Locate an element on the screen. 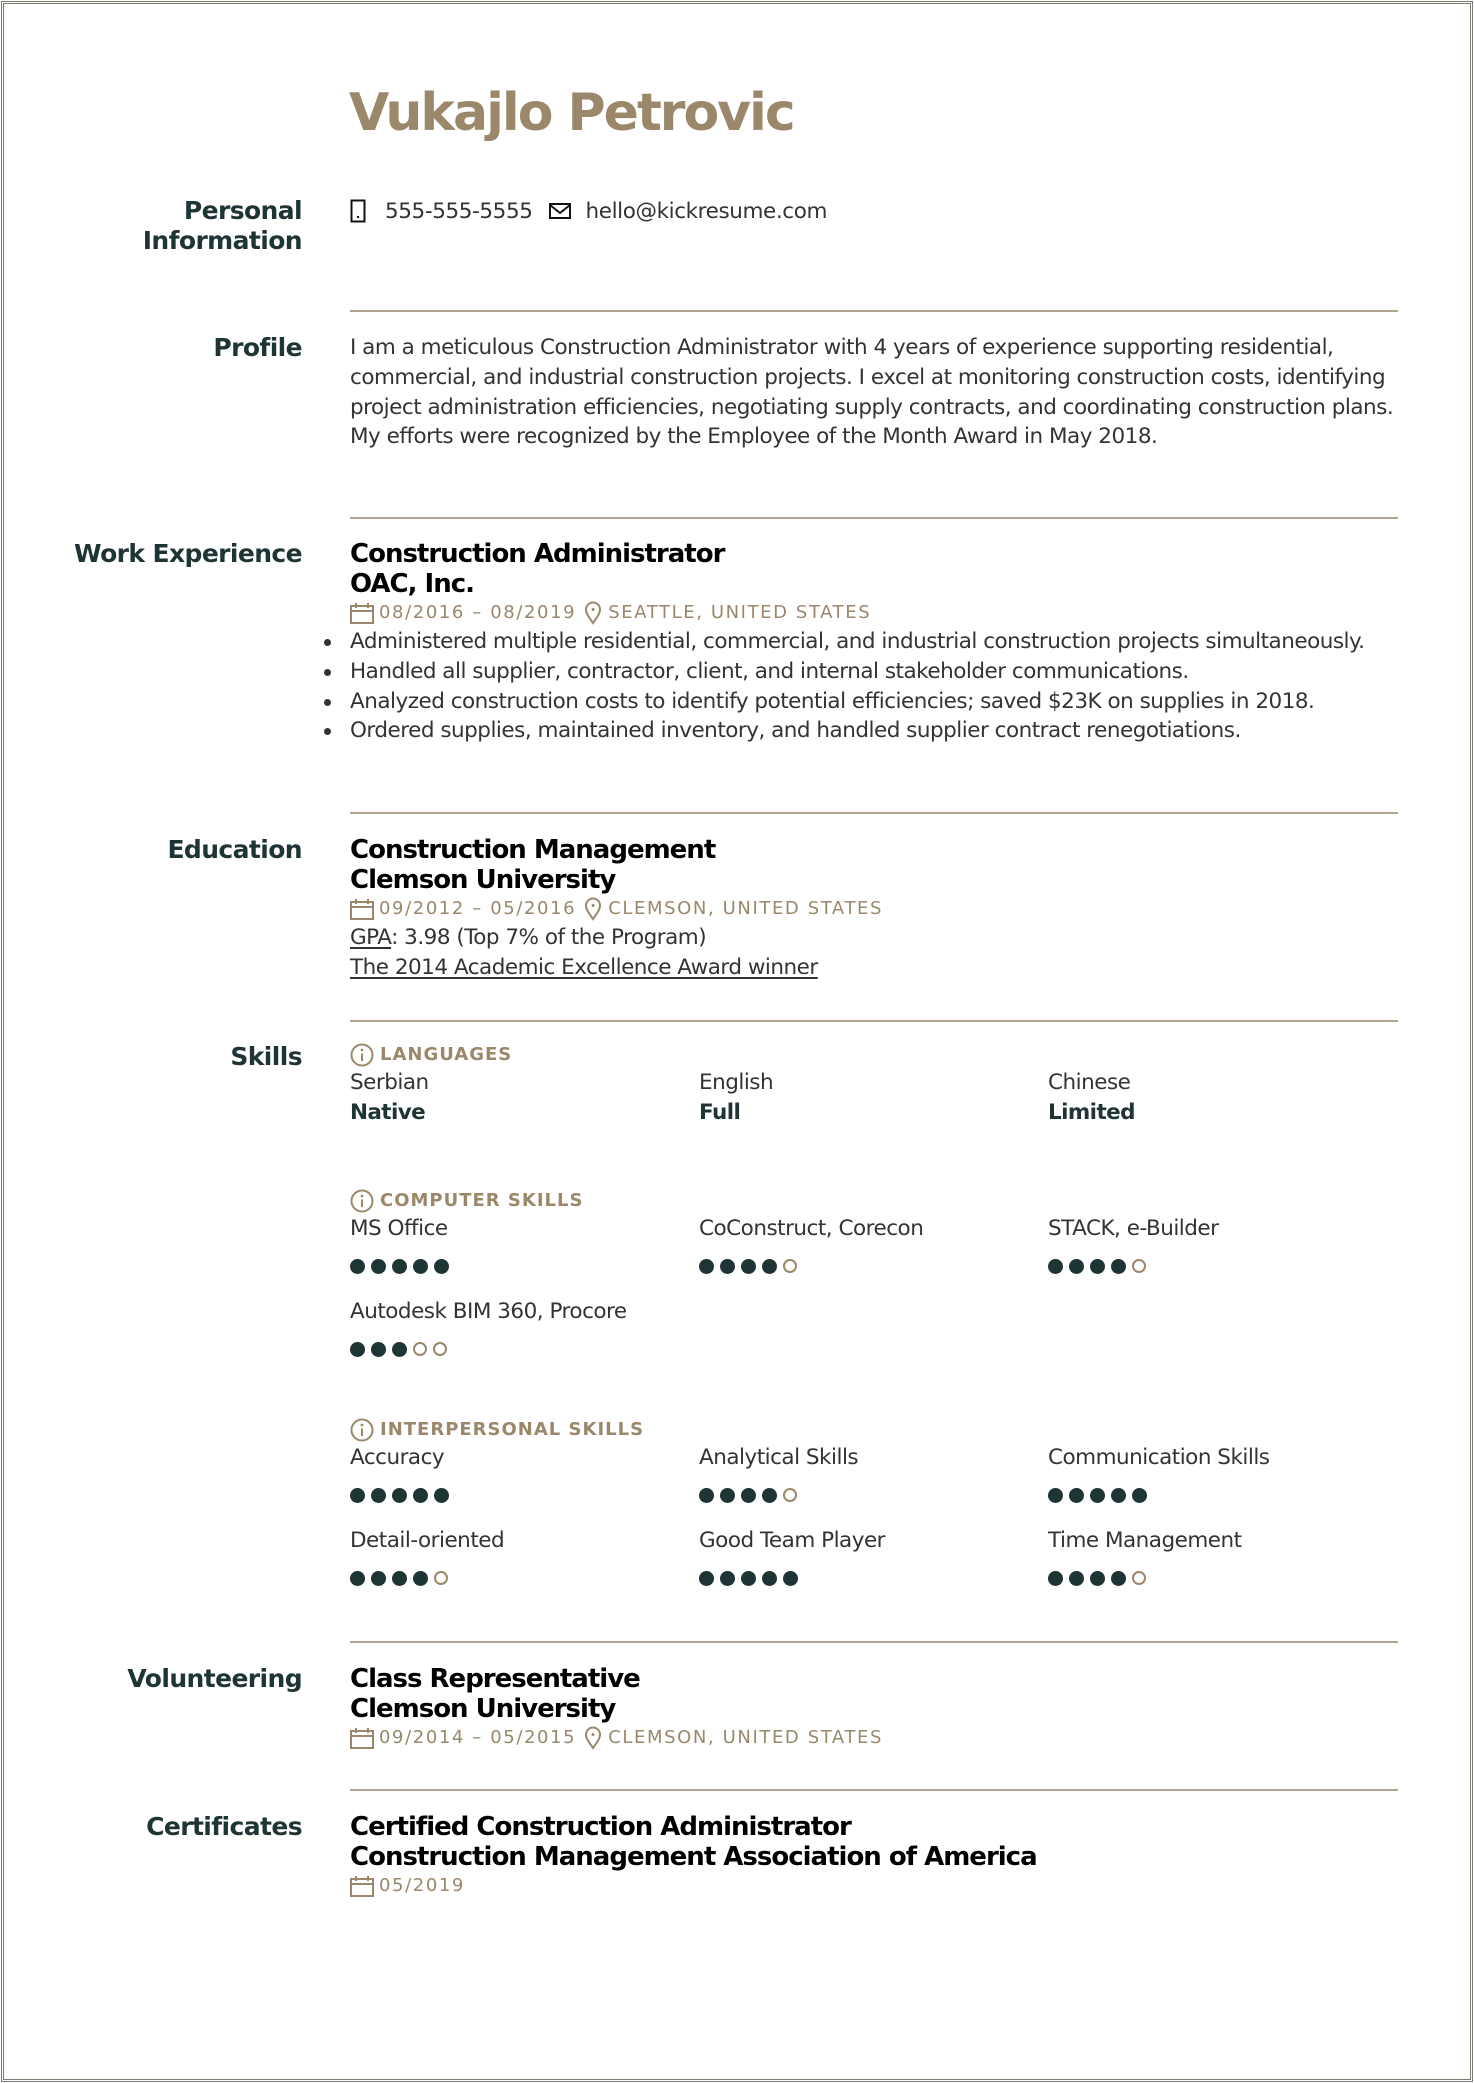  envelope-icon is located at coordinates (559, 211).